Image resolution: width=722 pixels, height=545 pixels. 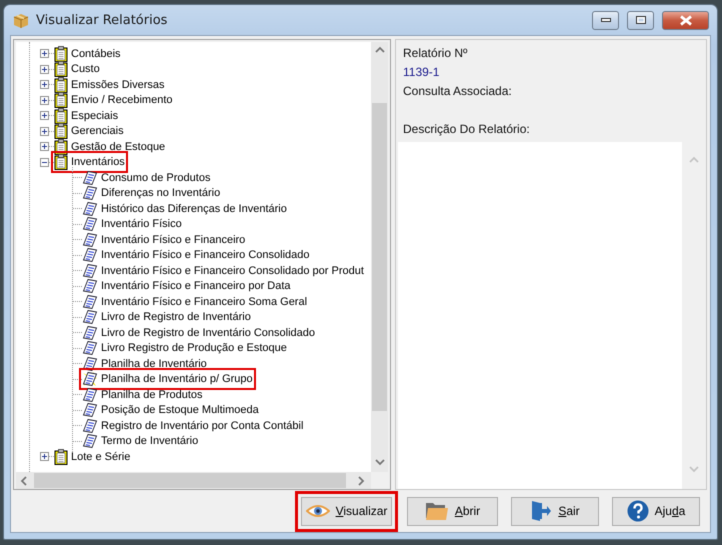 What do you see at coordinates (452, 511) in the screenshot?
I see `open-button: Abrir` at bounding box center [452, 511].